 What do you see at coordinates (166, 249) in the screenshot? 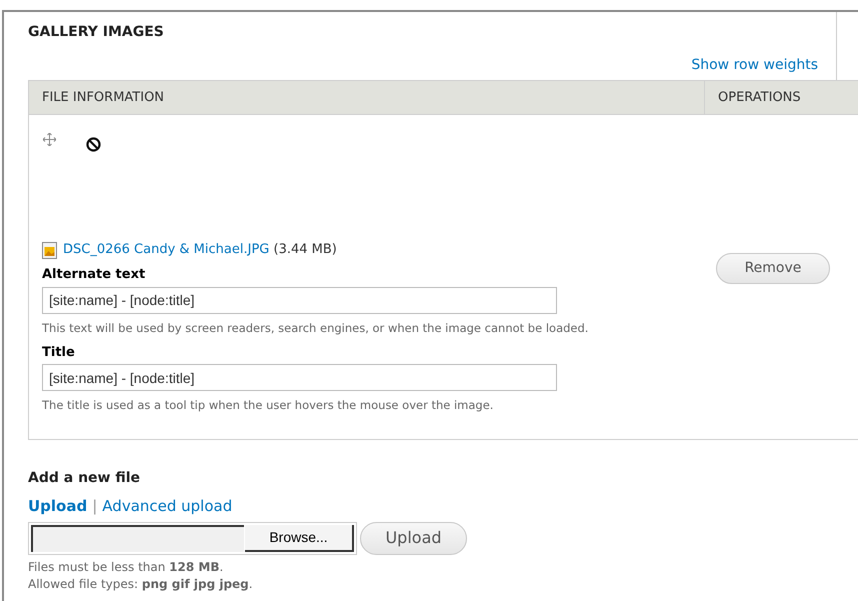
I see `file-link: DSC_0266 Candy & Michael.JPG` at bounding box center [166, 249].